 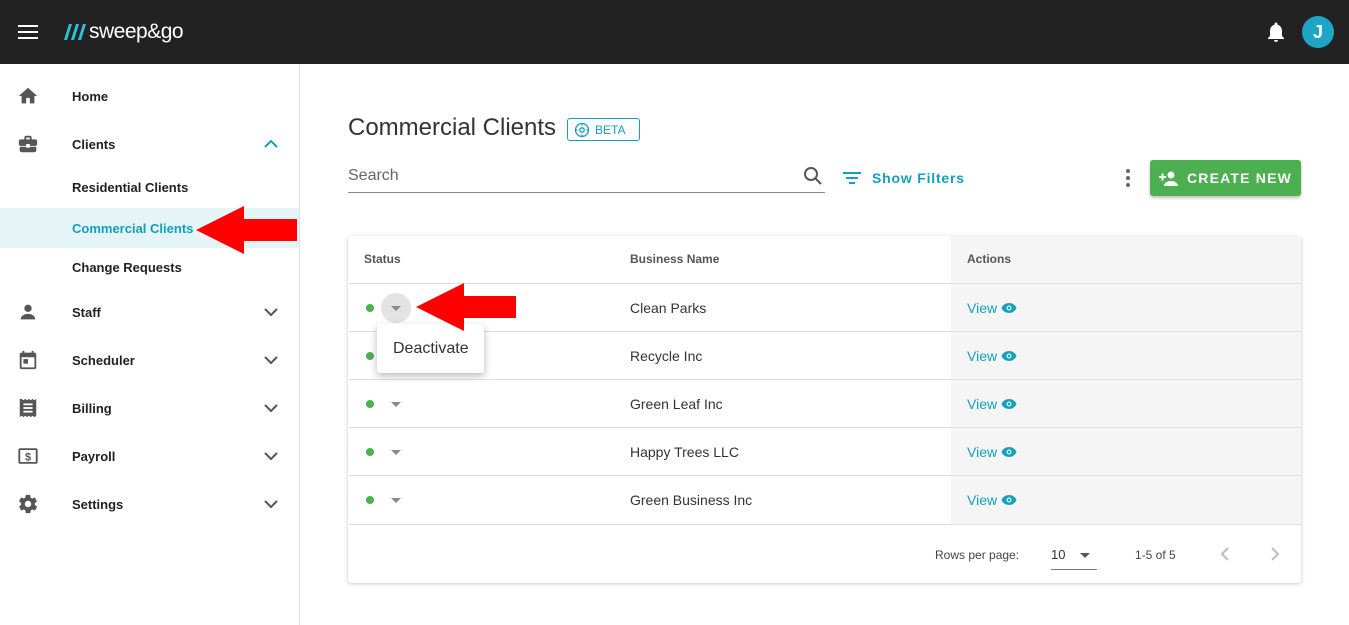 I want to click on create-new-button: CREATE NEW, so click(x=1225, y=178).